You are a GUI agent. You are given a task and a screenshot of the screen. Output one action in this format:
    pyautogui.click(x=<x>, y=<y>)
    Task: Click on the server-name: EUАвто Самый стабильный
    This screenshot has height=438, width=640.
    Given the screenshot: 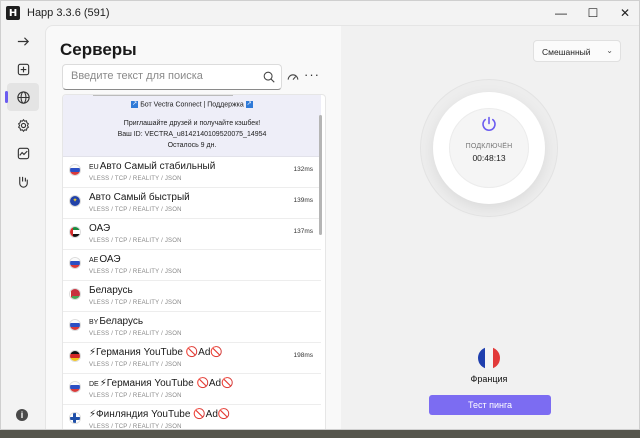 What is the action you would take?
    pyautogui.click(x=152, y=166)
    